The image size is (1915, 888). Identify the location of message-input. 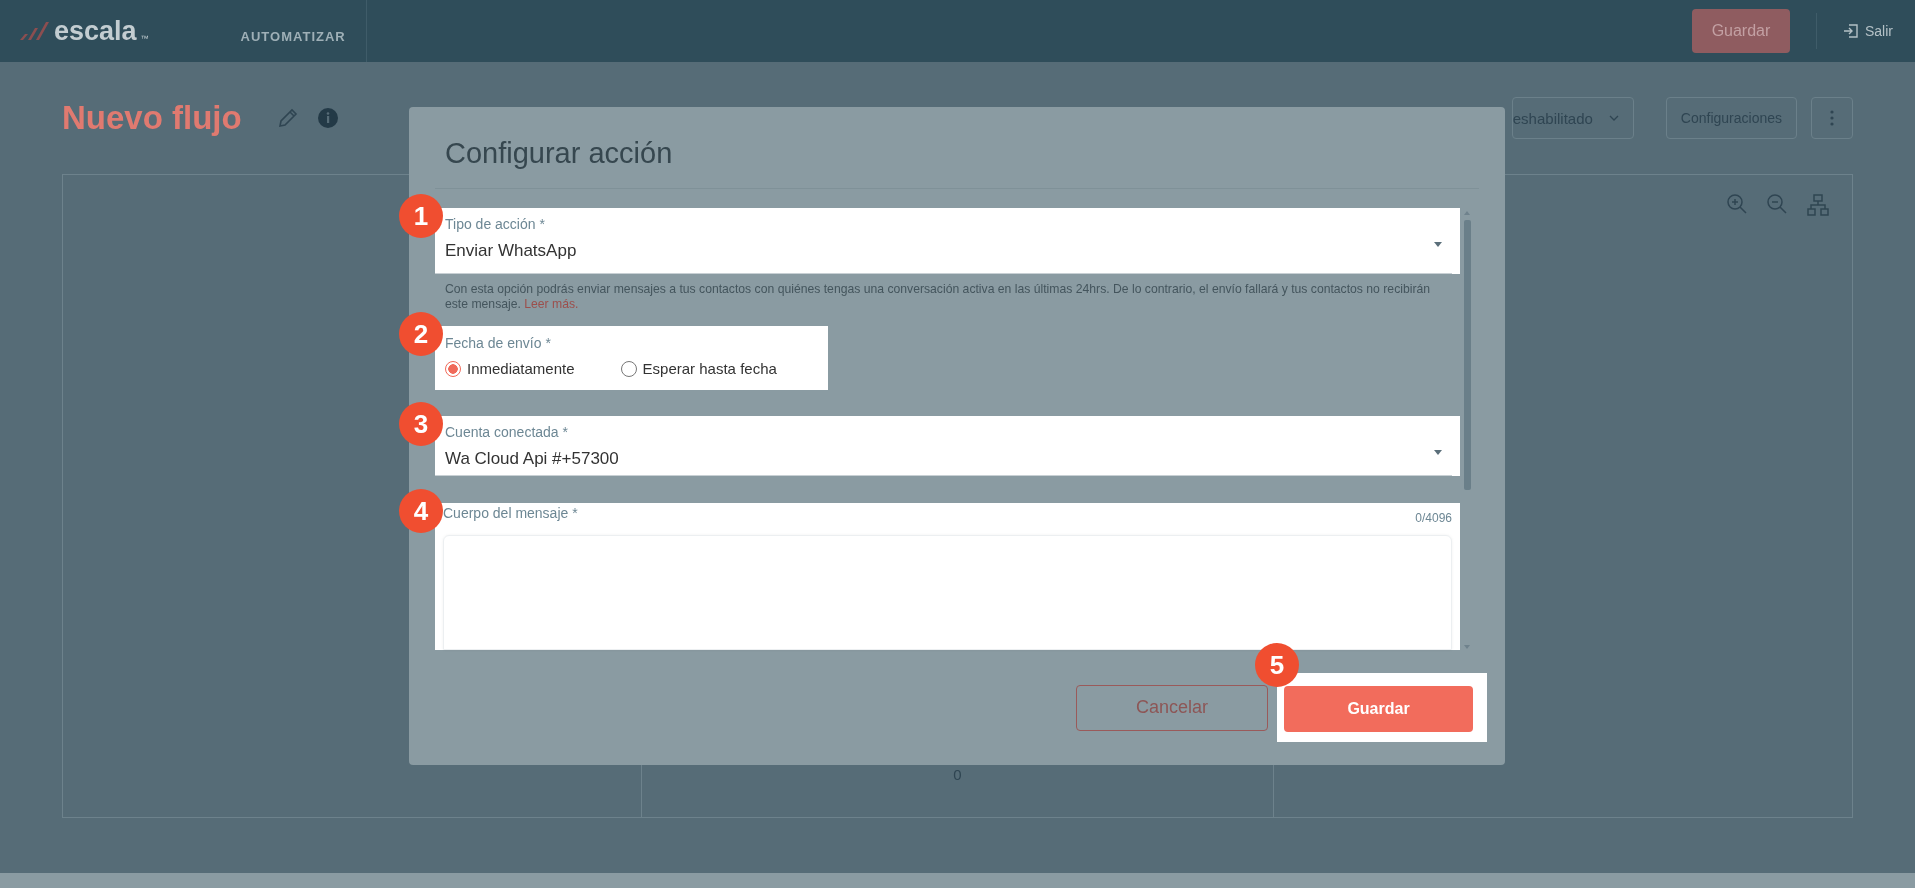
(947, 592).